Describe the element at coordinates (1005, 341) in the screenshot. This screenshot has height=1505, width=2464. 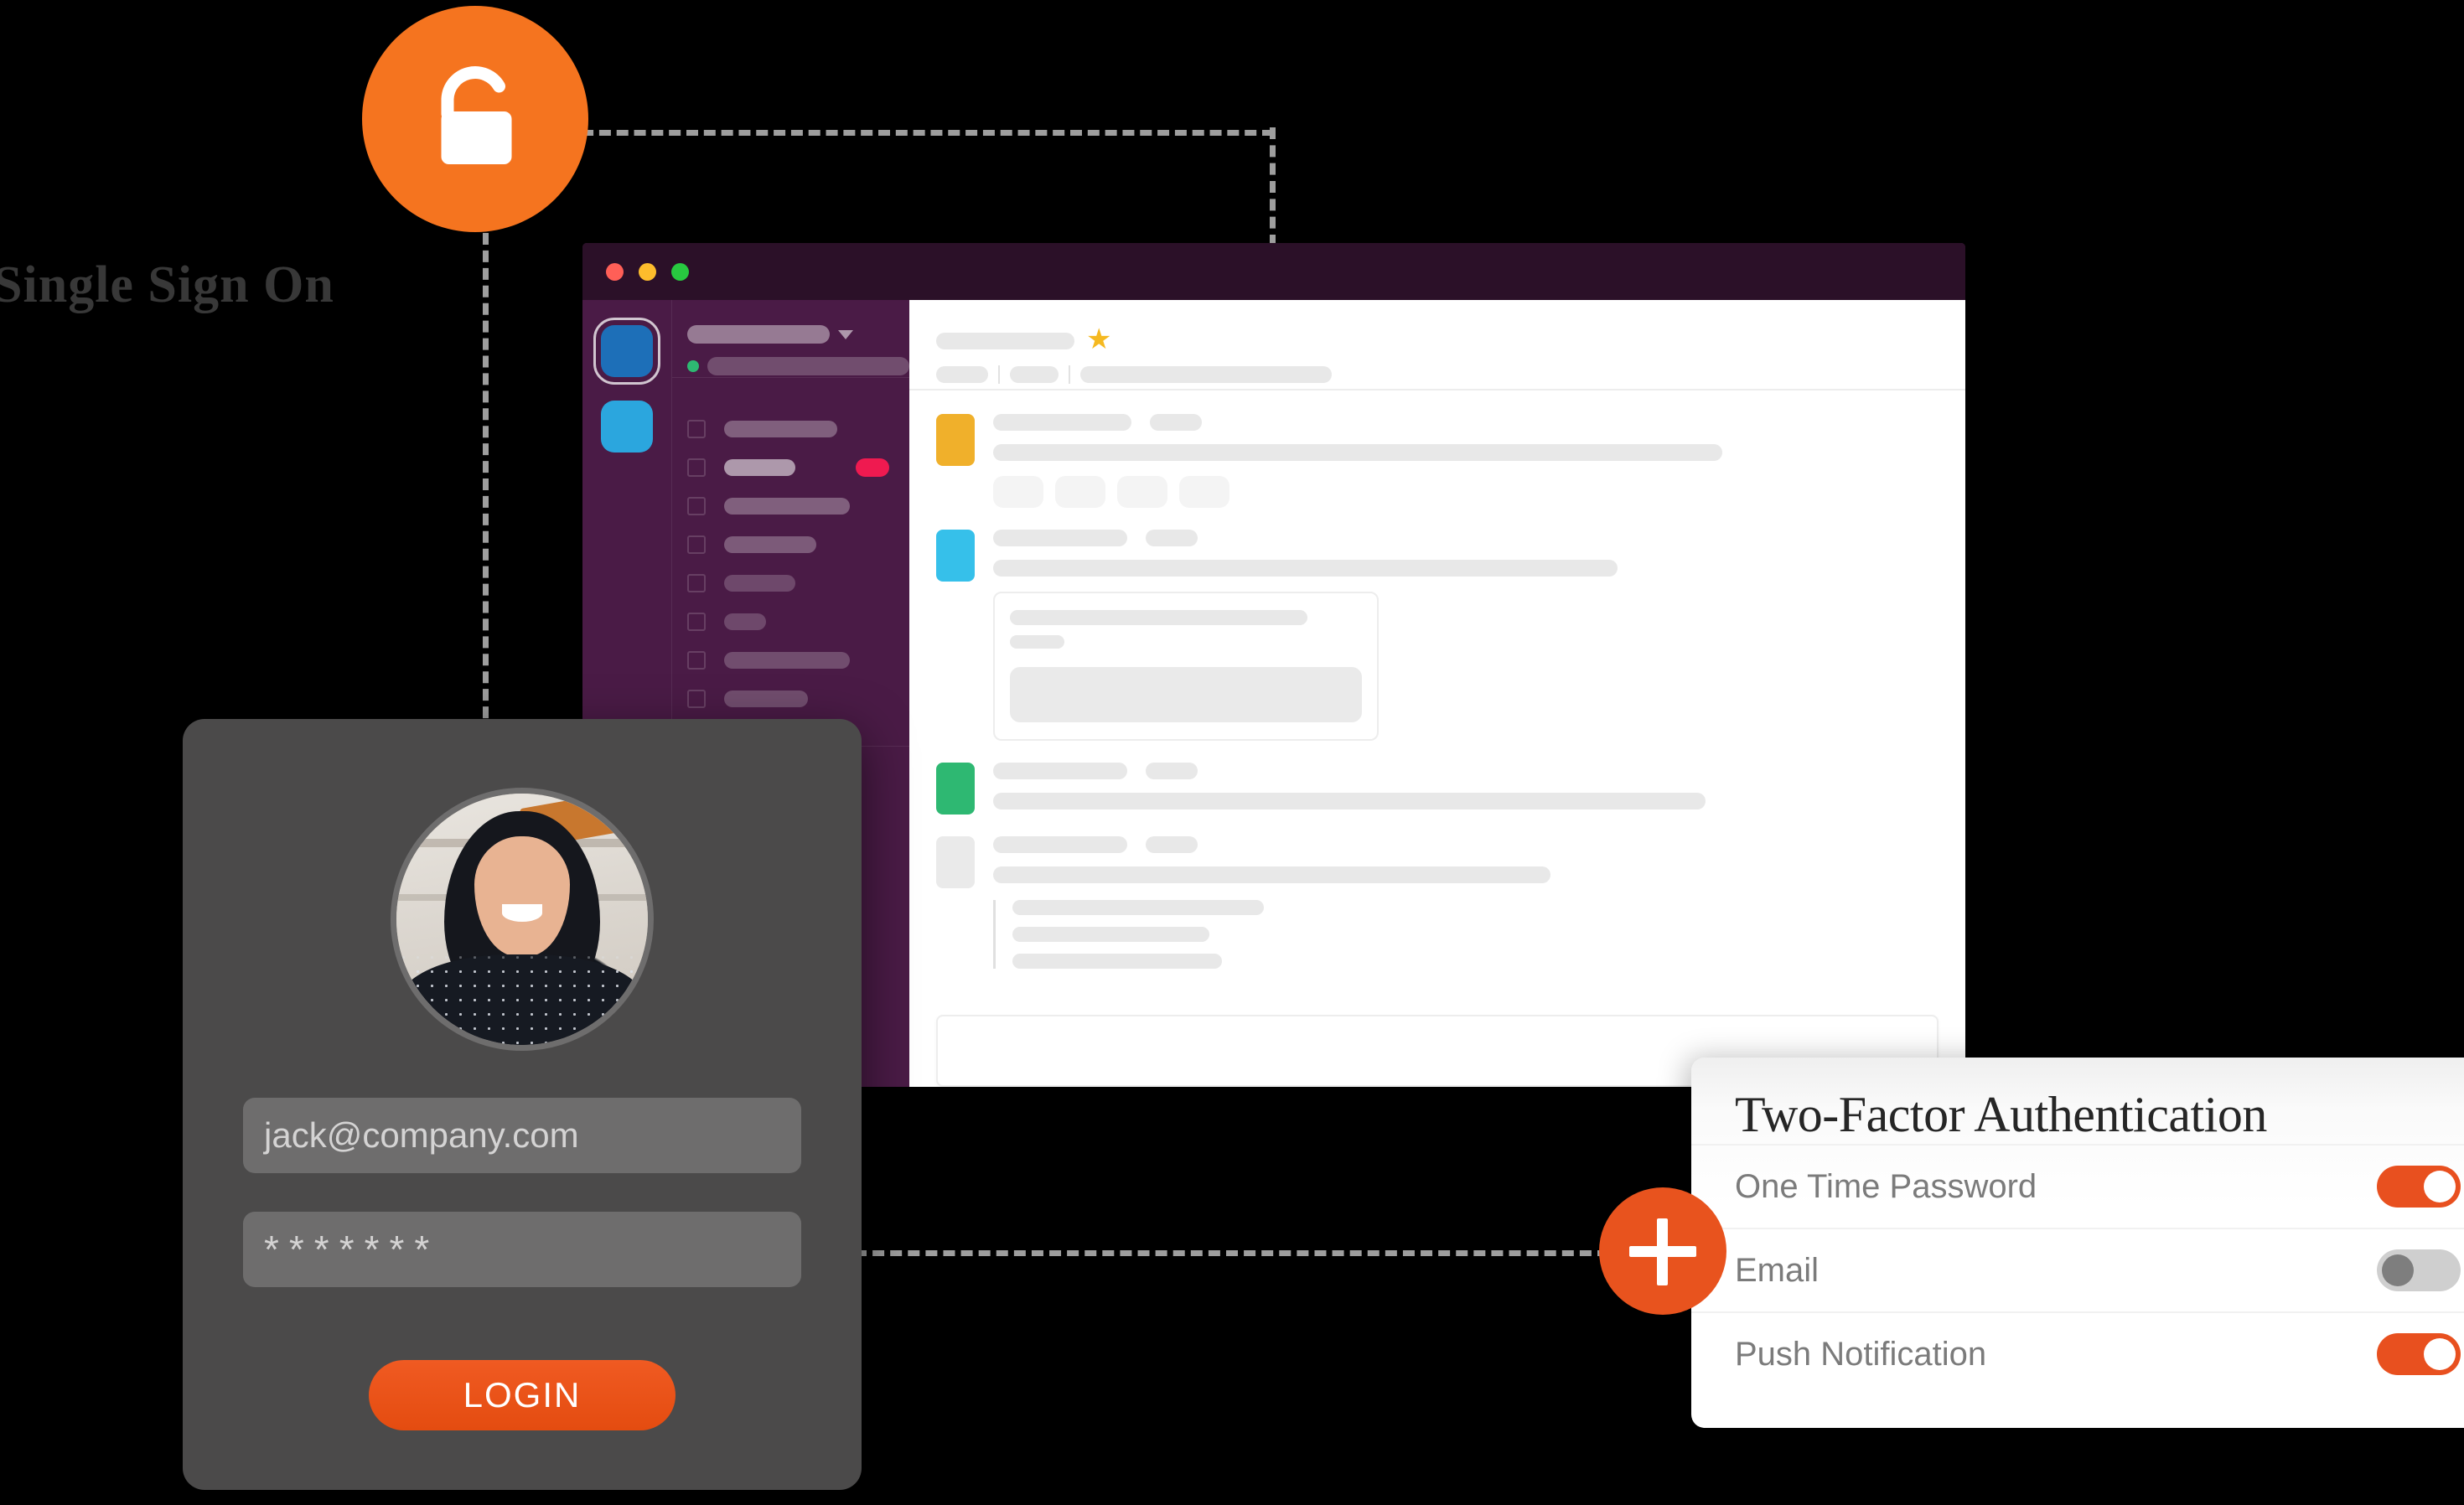
I see `conversation-title-placeholder` at that location.